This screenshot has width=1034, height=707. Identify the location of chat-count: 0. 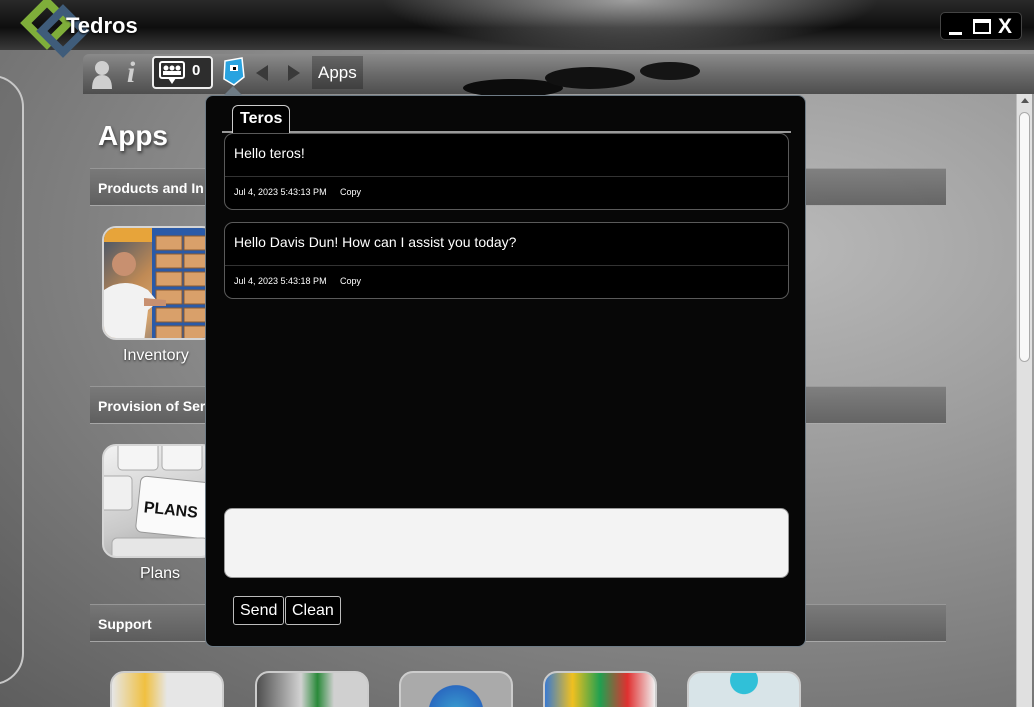
(196, 70).